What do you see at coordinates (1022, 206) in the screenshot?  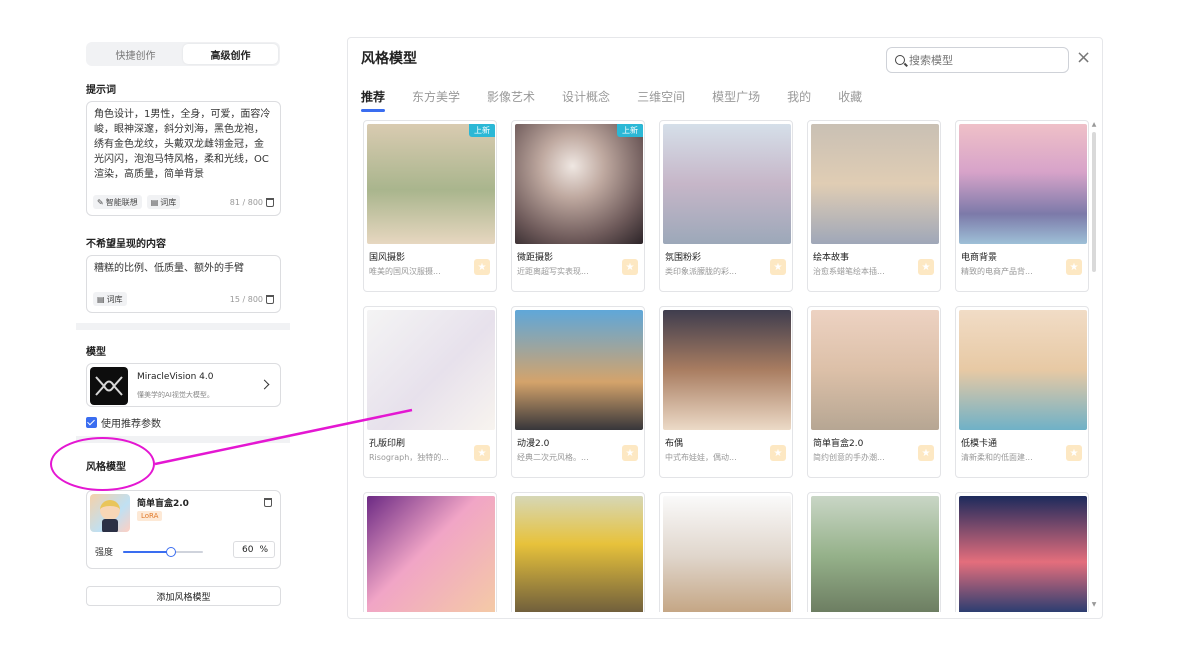 I see `style-card: 电商背景 精致的电商产品背... ★` at bounding box center [1022, 206].